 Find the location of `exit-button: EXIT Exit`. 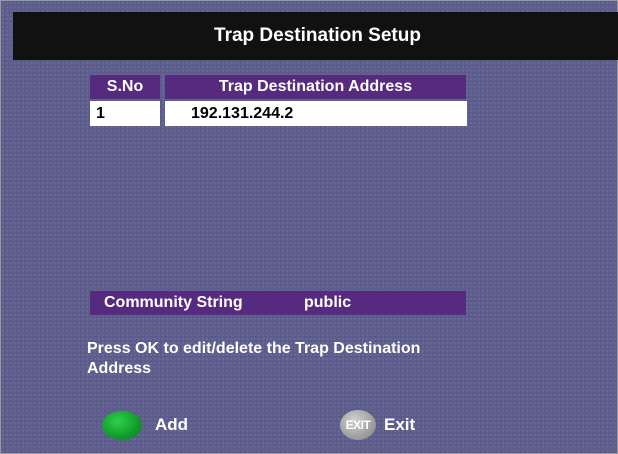

exit-button: EXIT Exit is located at coordinates (377, 425).